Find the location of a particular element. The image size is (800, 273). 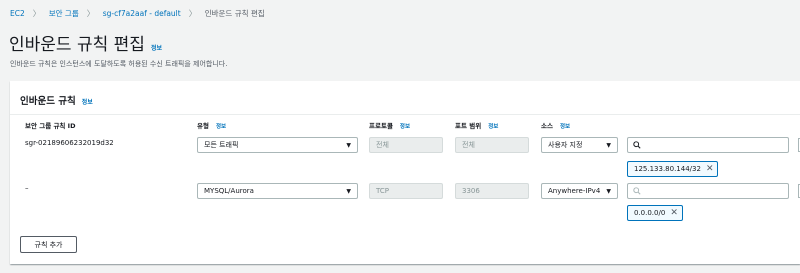

panel-header: 인바운드 규칙 정보 is located at coordinates (56, 100).